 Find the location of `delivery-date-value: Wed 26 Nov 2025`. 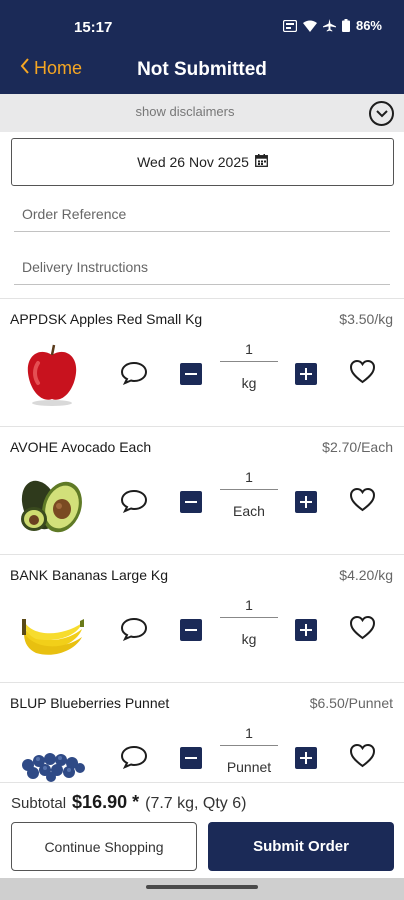

delivery-date-value: Wed 26 Nov 2025 is located at coordinates (193, 162).